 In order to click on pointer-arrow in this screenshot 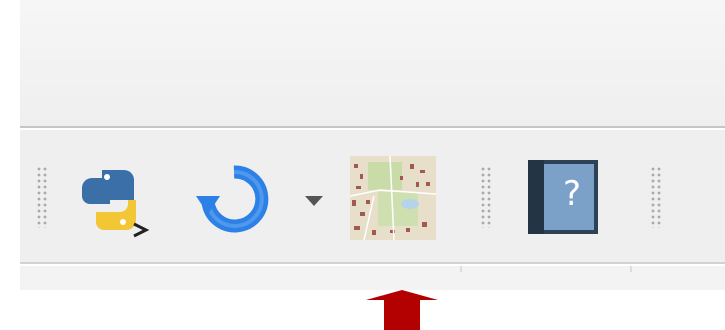, I will do `click(402, 310)`.